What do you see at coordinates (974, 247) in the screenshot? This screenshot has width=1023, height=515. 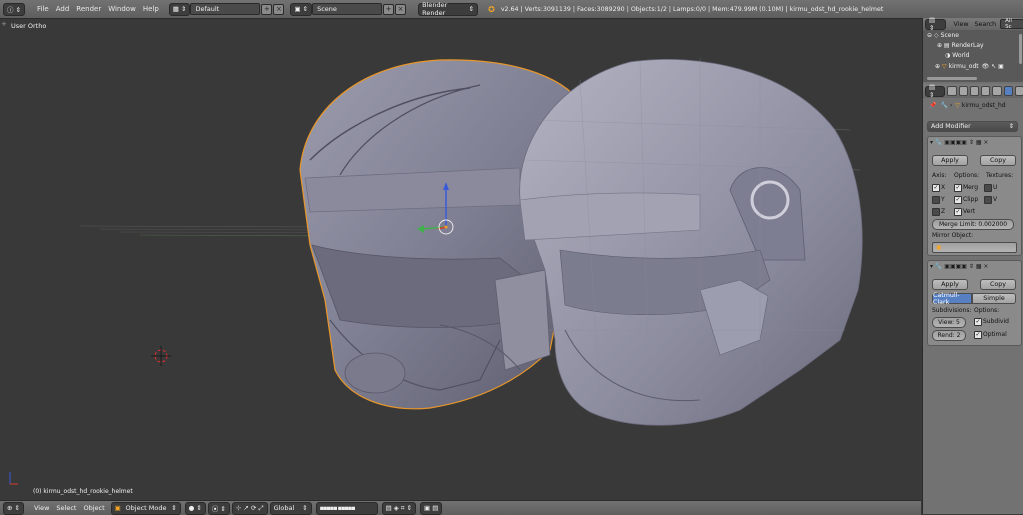 I see `mirror-object-field: ▣` at bounding box center [974, 247].